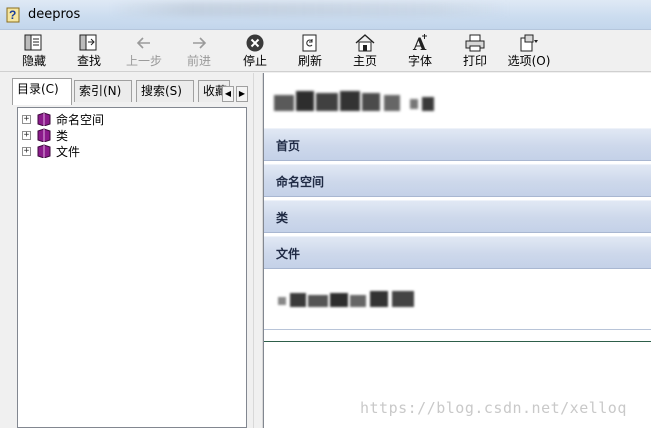  I want to click on tree-item-classes: + 类, so click(45, 135).